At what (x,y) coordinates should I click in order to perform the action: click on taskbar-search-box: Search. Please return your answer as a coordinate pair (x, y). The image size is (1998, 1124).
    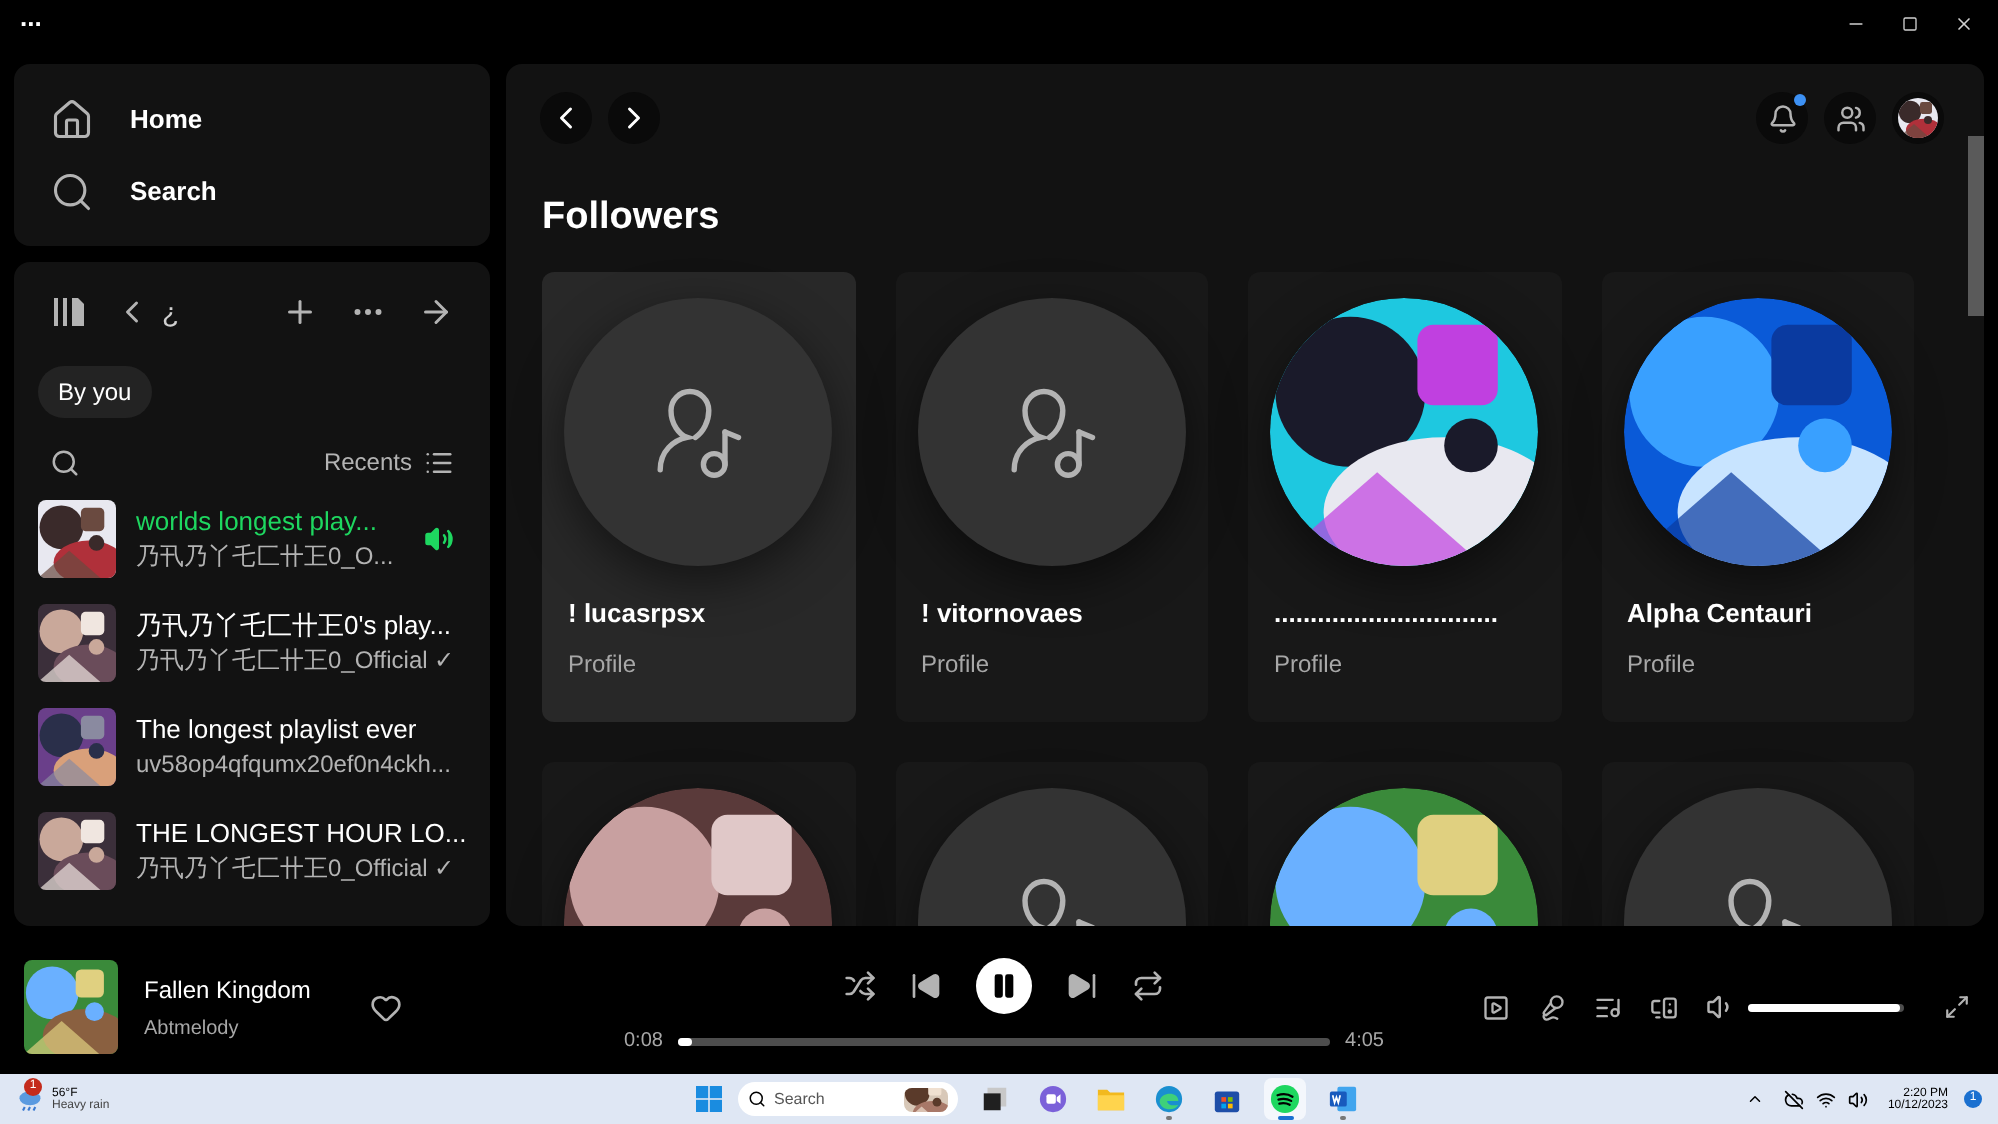
    Looking at the image, I should click on (848, 1099).